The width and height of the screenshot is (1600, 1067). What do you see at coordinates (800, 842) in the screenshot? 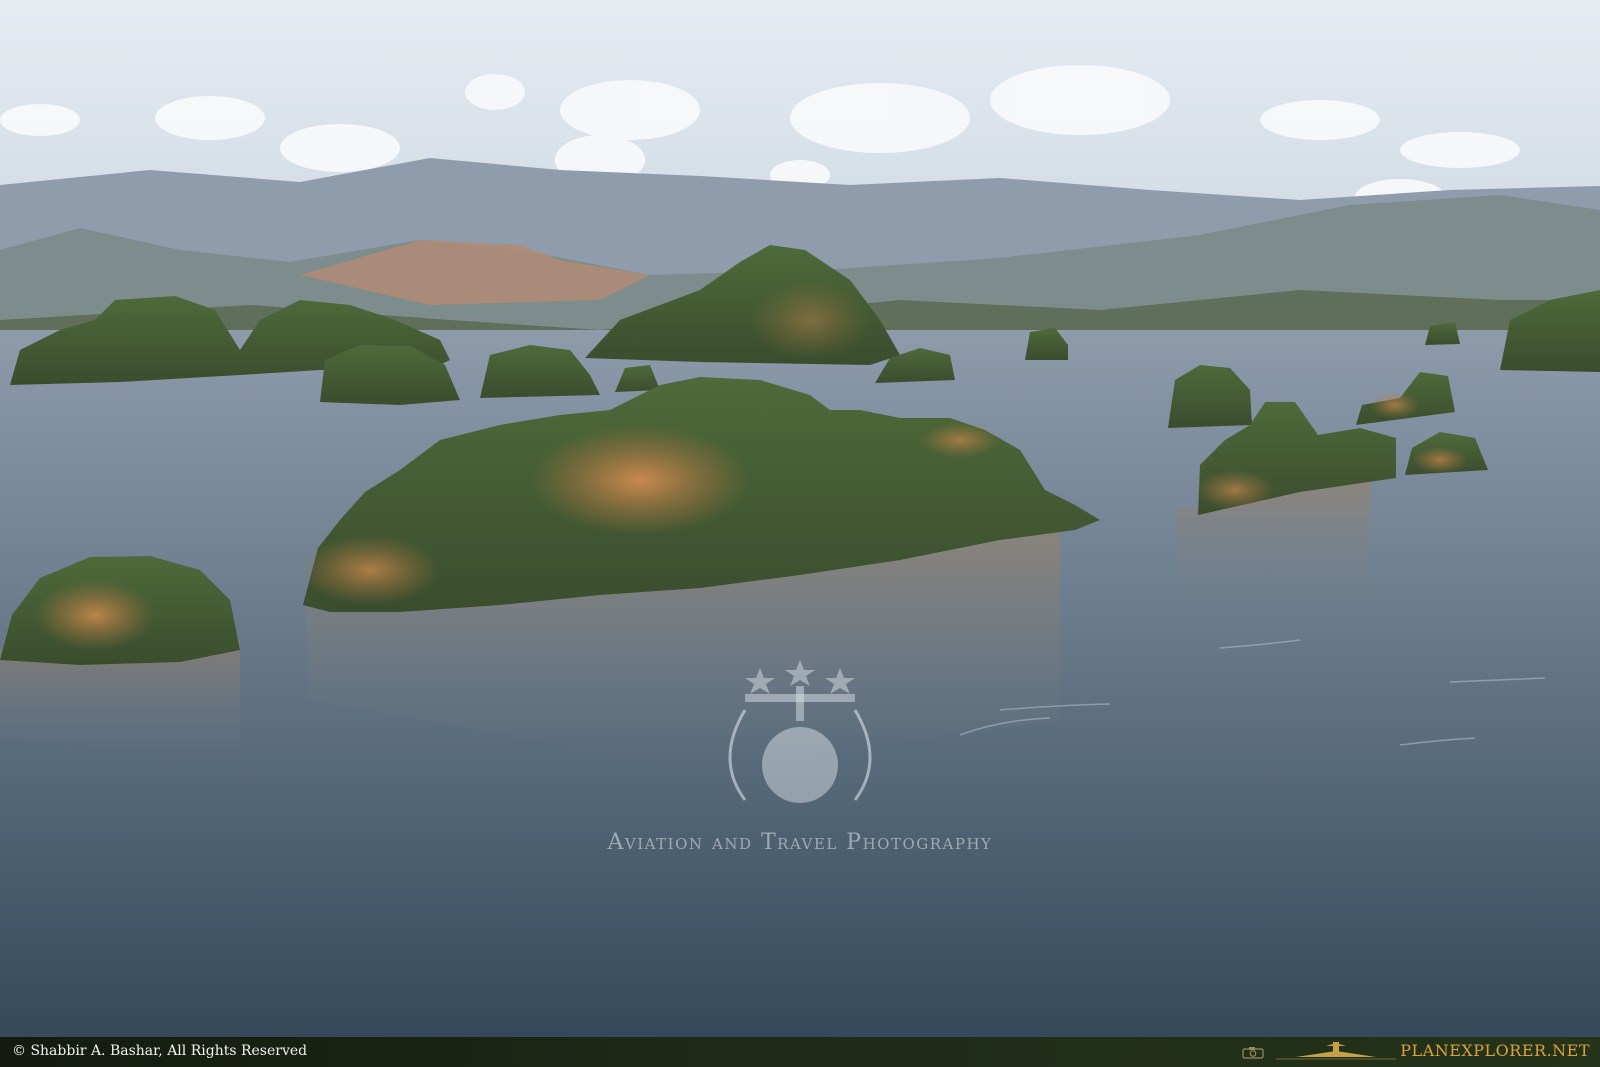
I see `watermark-text: Aviation and Travel Photography` at bounding box center [800, 842].